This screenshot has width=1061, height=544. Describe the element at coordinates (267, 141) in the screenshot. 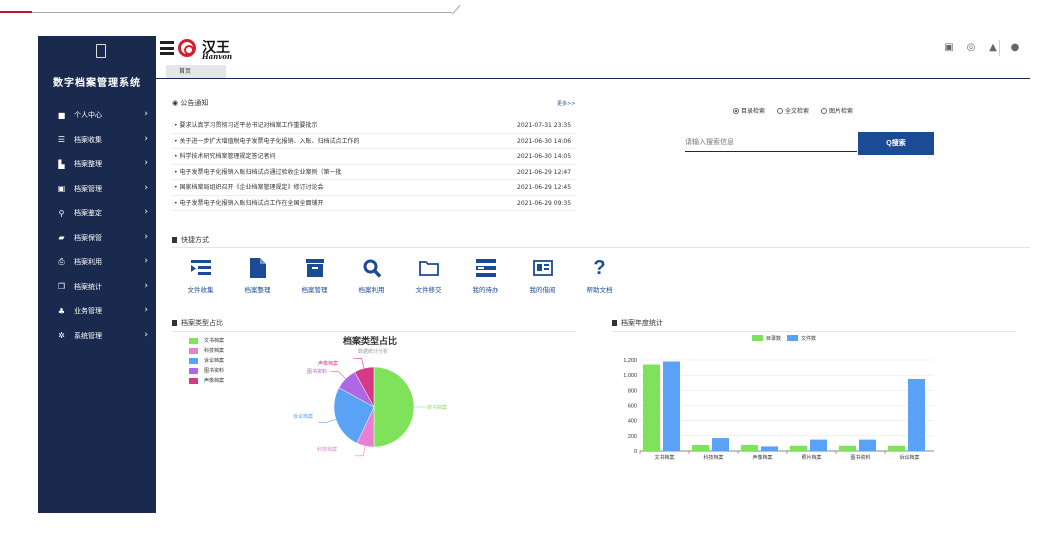

I see `notice-item-text: • 关于进一步扩大增值税电子发票电子化报销、入账、归档试点工作的` at that location.